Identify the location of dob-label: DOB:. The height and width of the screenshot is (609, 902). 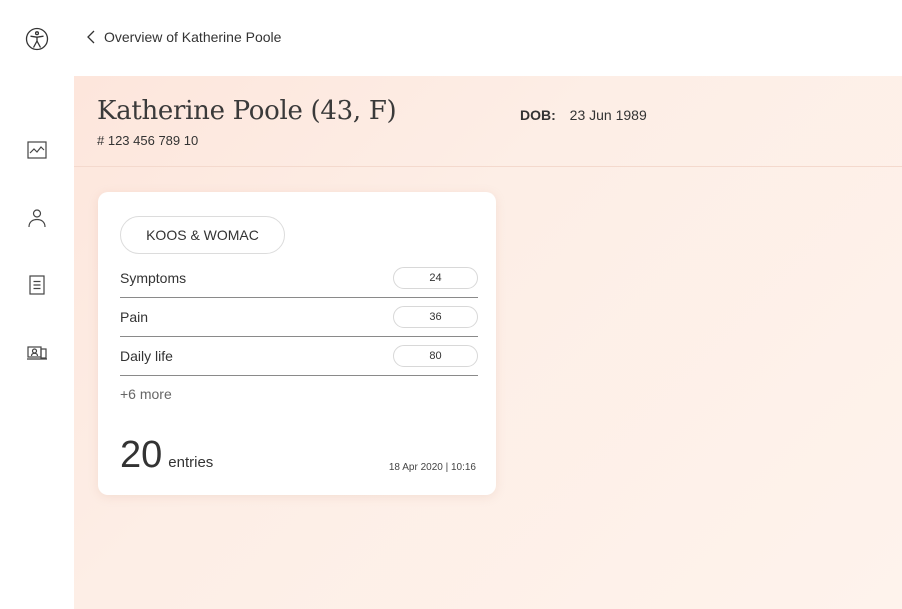
(538, 115).